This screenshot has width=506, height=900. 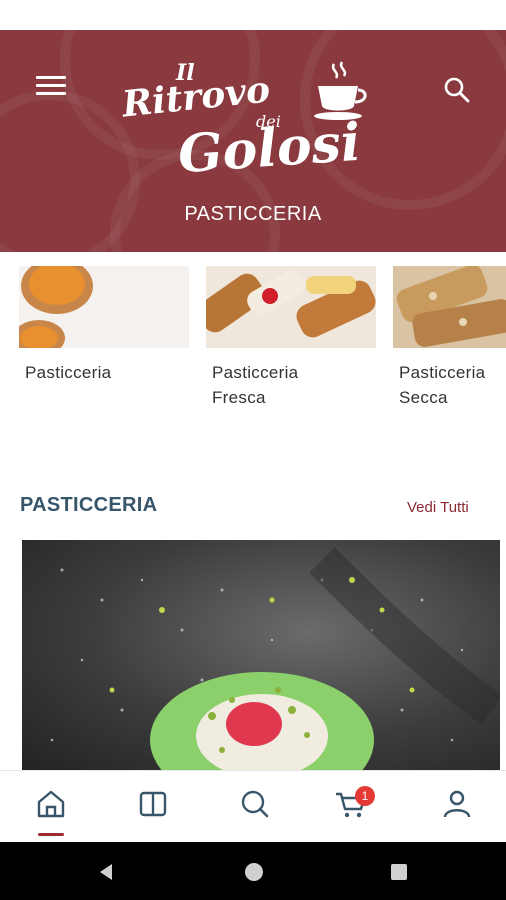 What do you see at coordinates (399, 872) in the screenshot?
I see `recents-icon` at bounding box center [399, 872].